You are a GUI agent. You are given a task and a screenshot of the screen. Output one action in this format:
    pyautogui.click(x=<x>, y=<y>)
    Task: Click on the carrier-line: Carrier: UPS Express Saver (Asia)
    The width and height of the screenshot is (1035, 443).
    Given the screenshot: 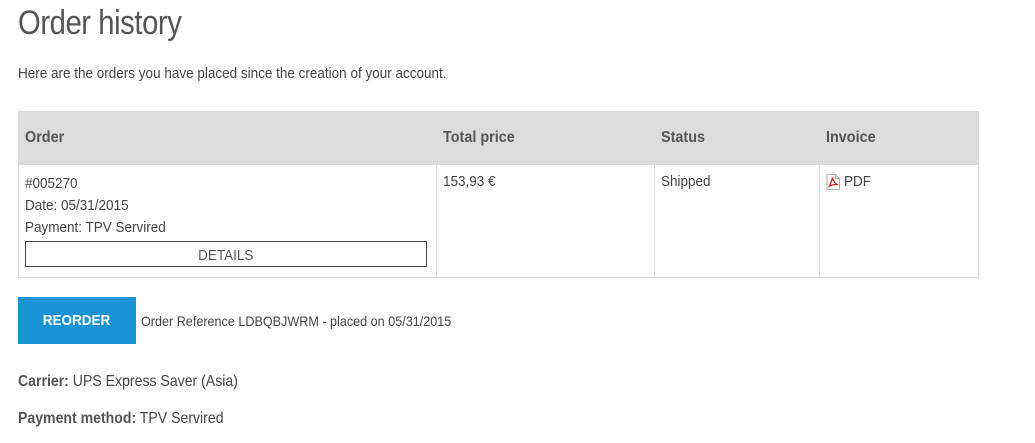 What is the action you would take?
    pyautogui.click(x=128, y=382)
    